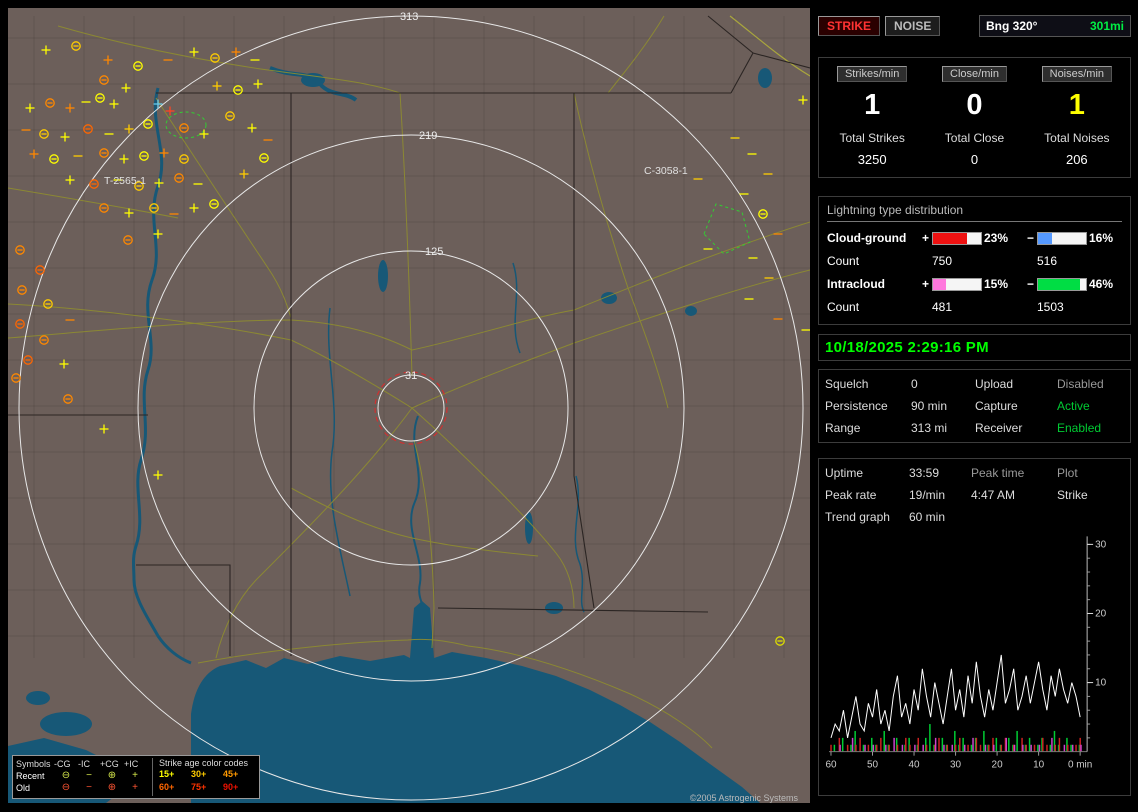 This screenshot has height=812, width=1138. Describe the element at coordinates (843, 307) in the screenshot. I see `ic-count-label: Count` at that location.